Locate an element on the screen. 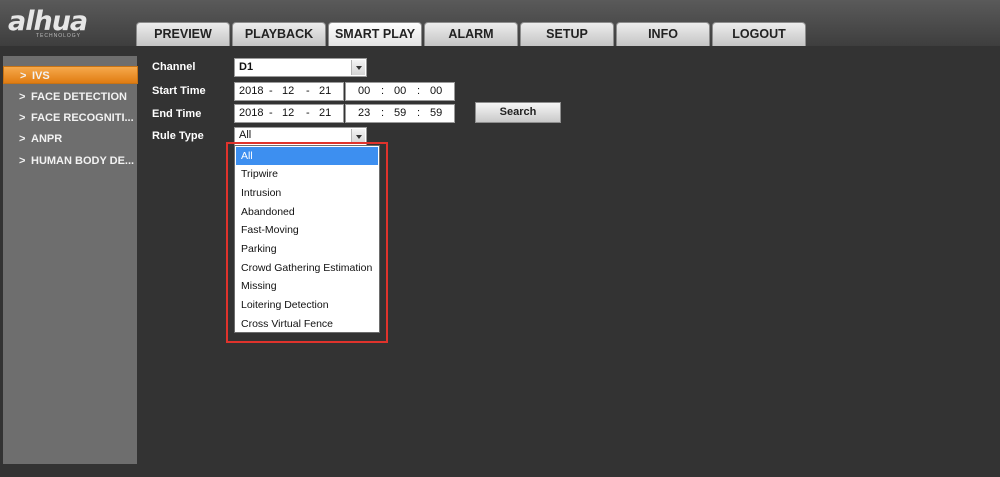 This screenshot has width=1000, height=477. end-date-field: 2018 - 12 - 21 is located at coordinates (289, 113).